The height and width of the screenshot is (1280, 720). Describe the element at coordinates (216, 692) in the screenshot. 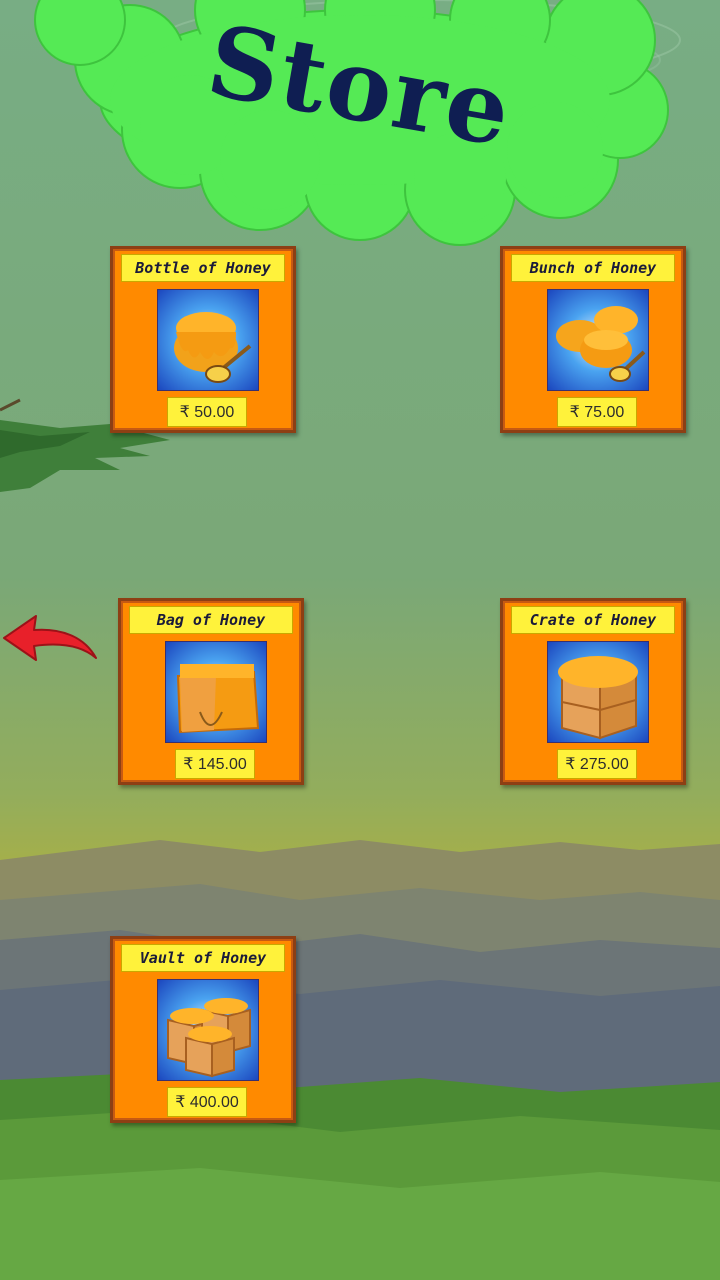

I see `honey-bag-icon` at that location.